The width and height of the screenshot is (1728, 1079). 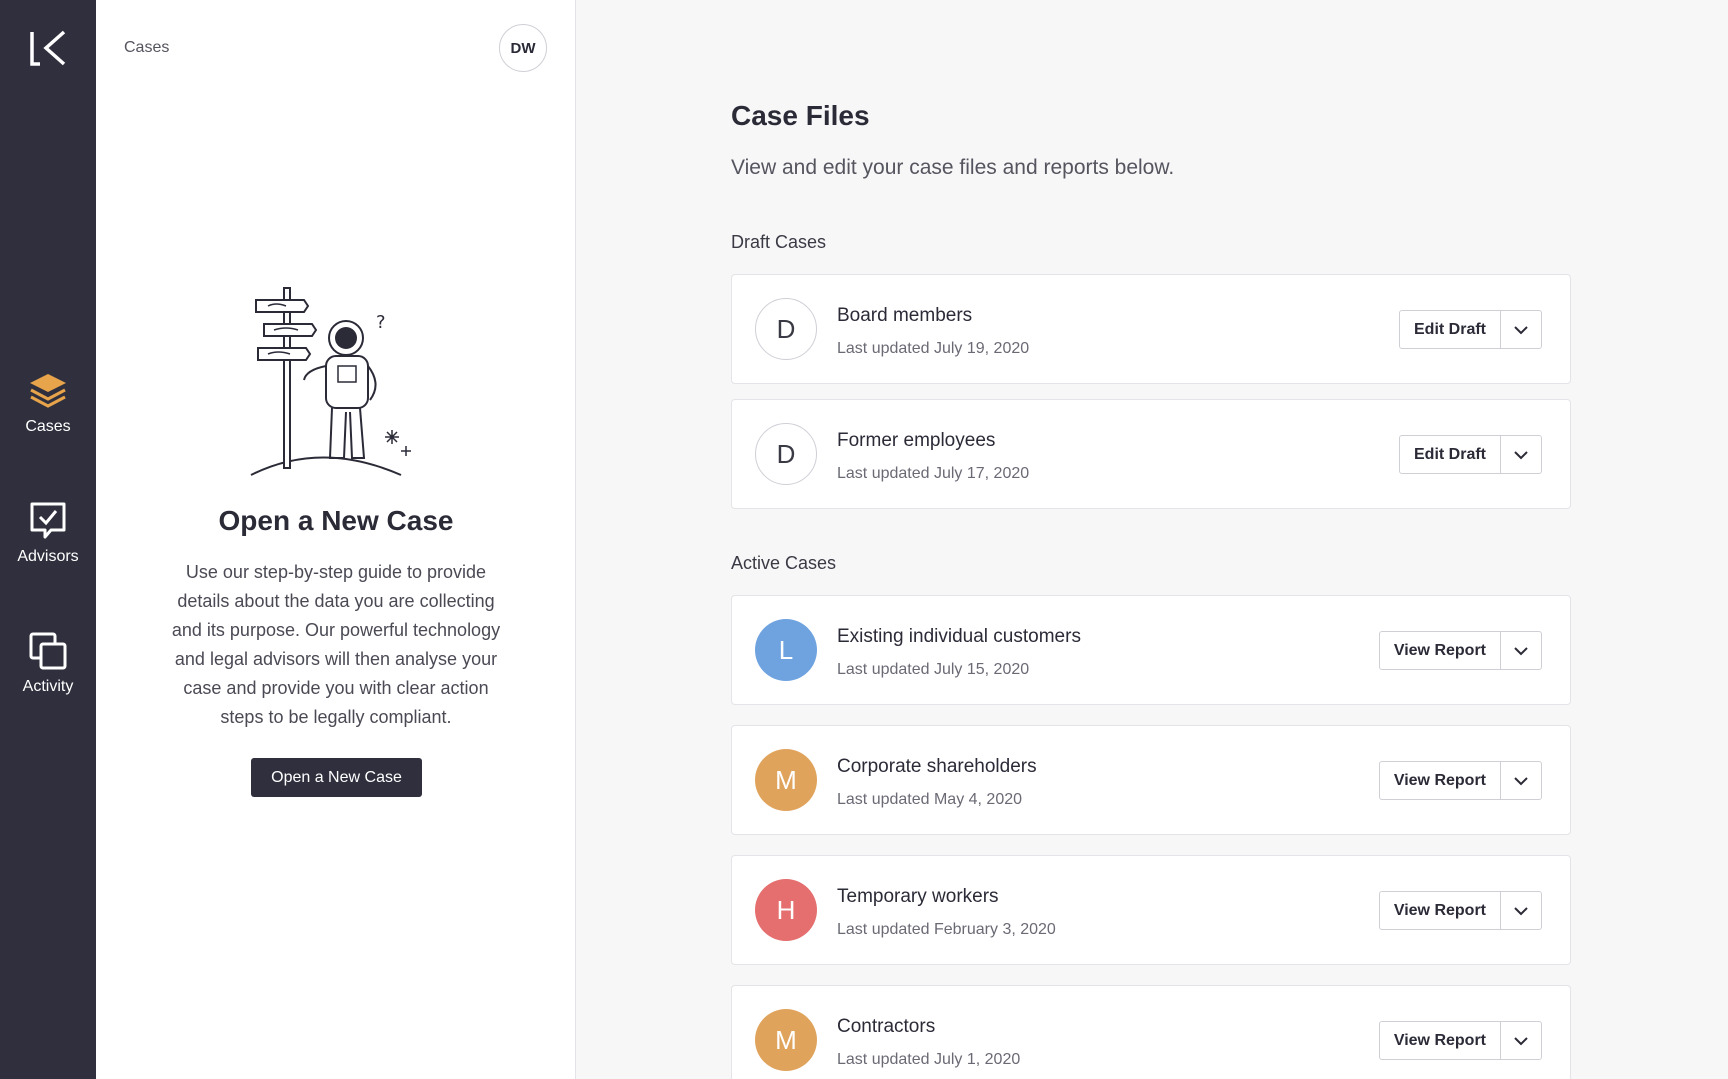 I want to click on case-updated: Last updated July 17, 2020, so click(x=933, y=473).